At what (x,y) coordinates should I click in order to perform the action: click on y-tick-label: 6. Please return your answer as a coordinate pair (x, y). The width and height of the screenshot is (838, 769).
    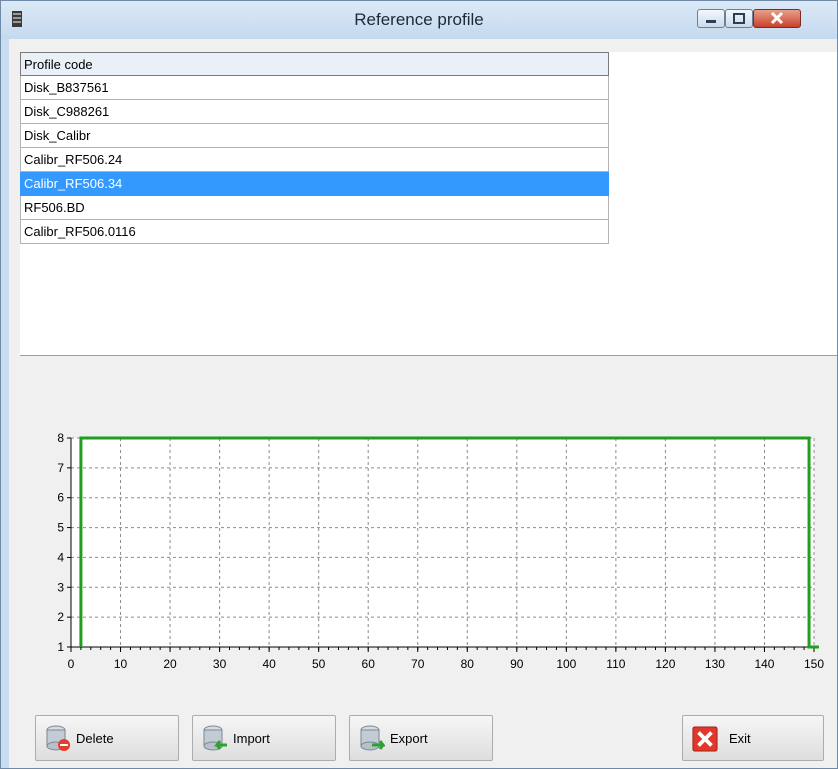
    Looking at the image, I should click on (60, 498).